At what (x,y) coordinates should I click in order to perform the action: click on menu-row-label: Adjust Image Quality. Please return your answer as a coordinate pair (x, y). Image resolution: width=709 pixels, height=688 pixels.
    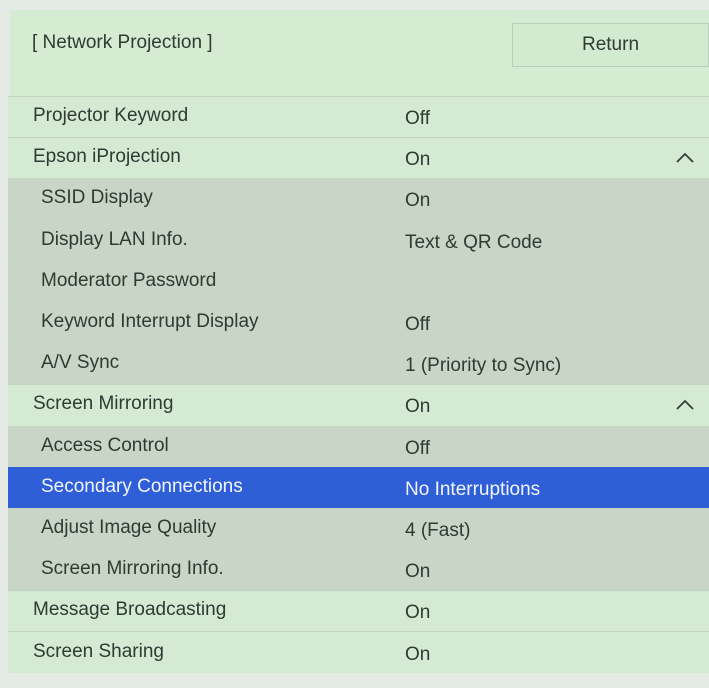
    Looking at the image, I should click on (129, 527).